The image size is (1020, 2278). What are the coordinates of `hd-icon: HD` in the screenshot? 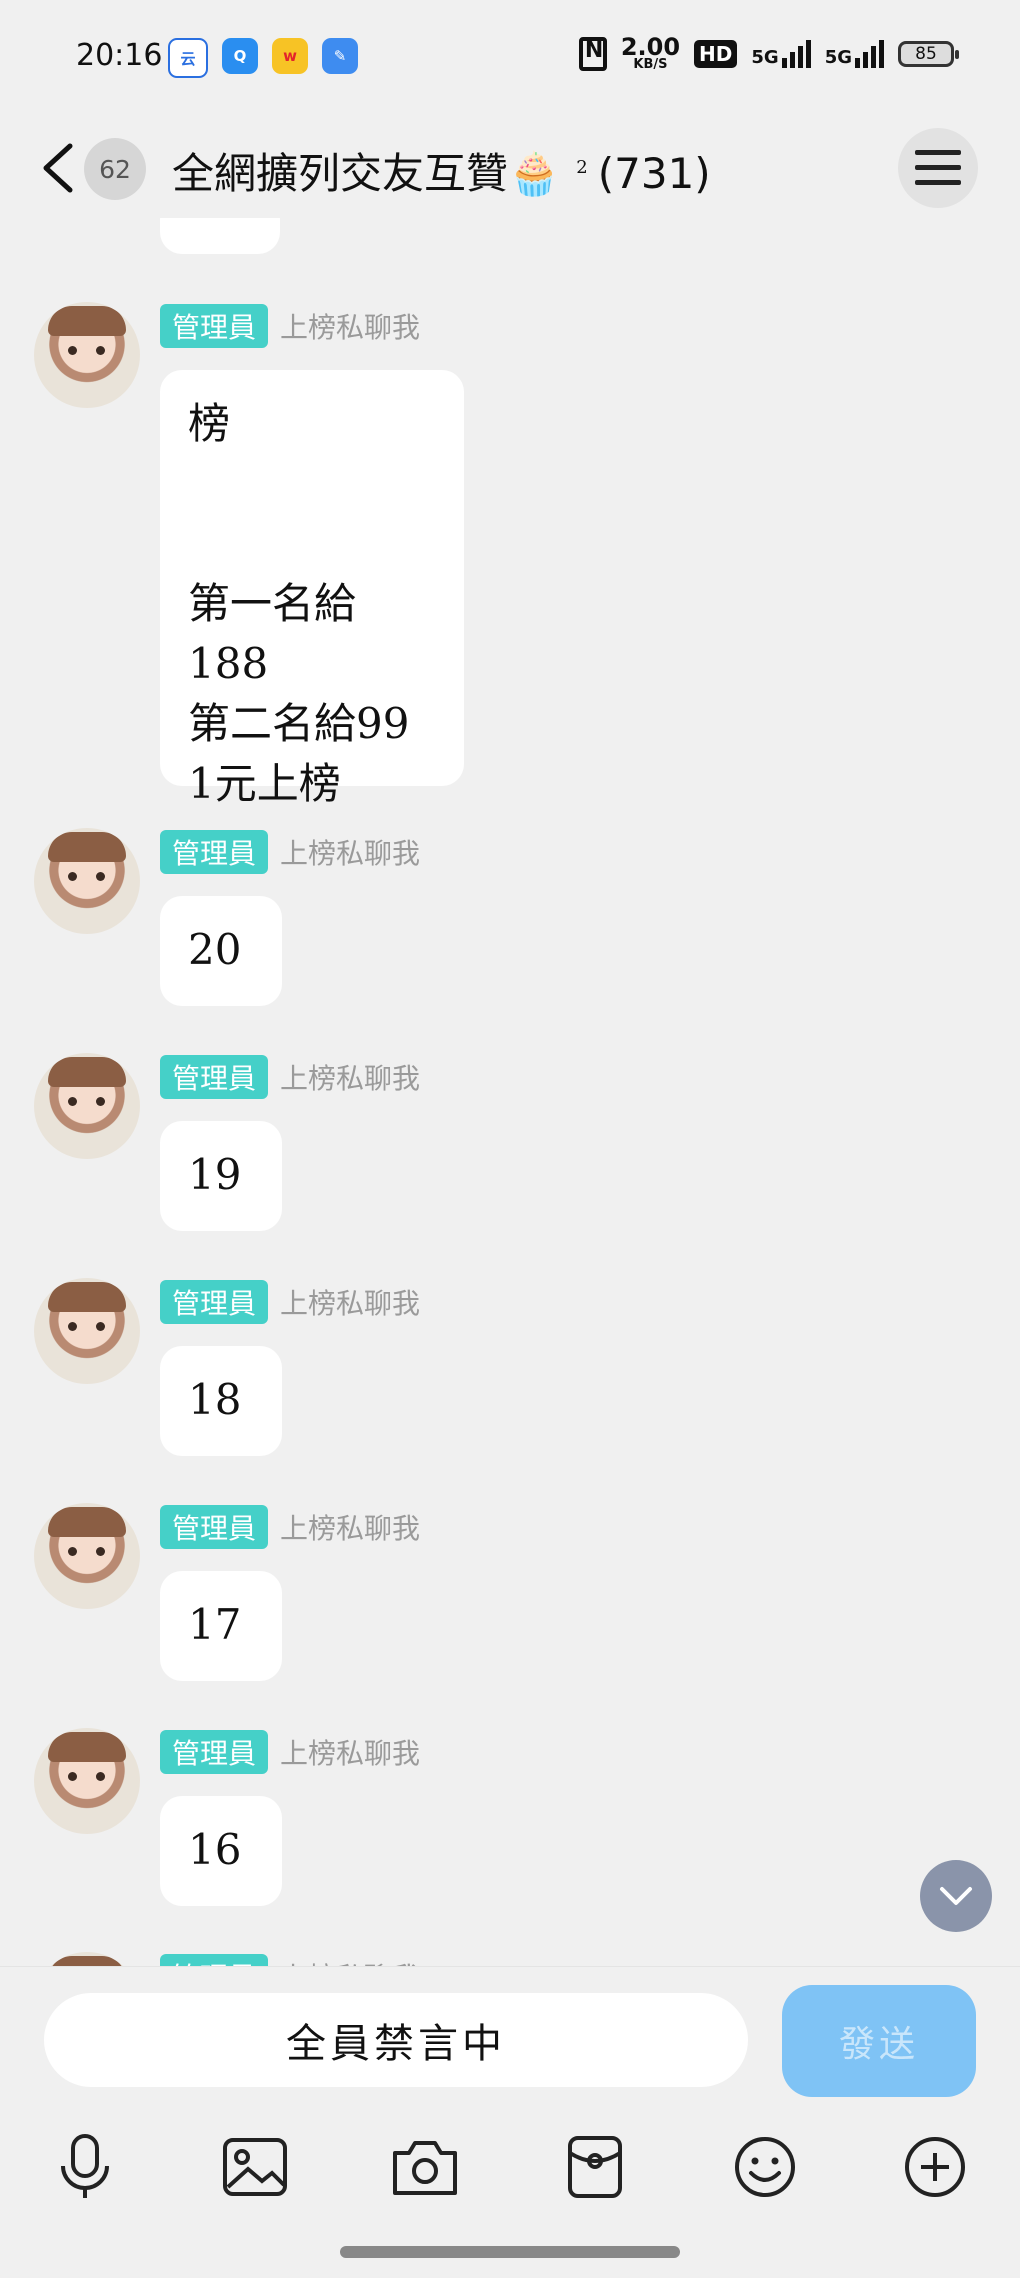 It's located at (716, 54).